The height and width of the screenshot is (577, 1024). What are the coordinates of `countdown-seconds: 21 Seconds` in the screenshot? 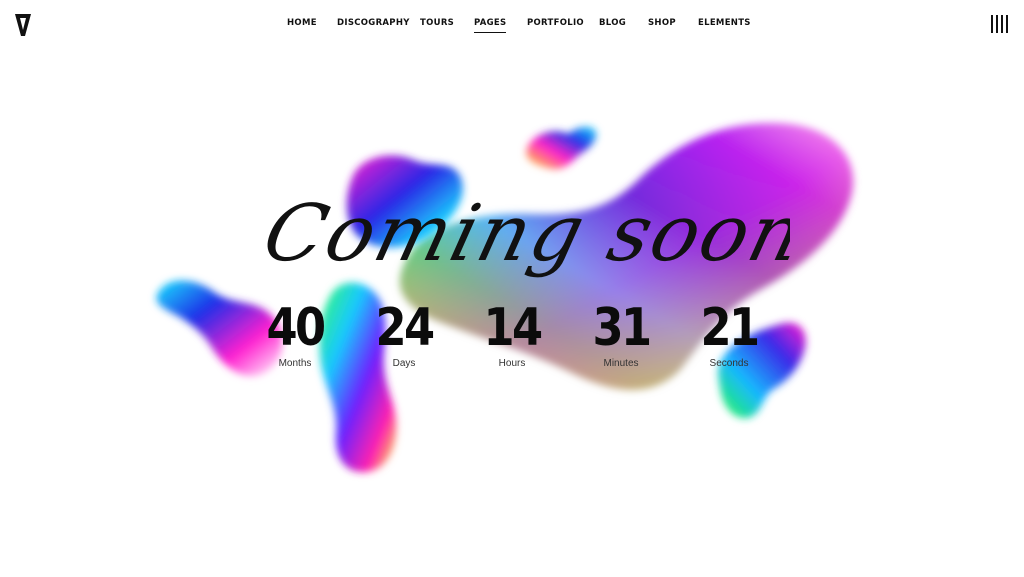 It's located at (729, 334).